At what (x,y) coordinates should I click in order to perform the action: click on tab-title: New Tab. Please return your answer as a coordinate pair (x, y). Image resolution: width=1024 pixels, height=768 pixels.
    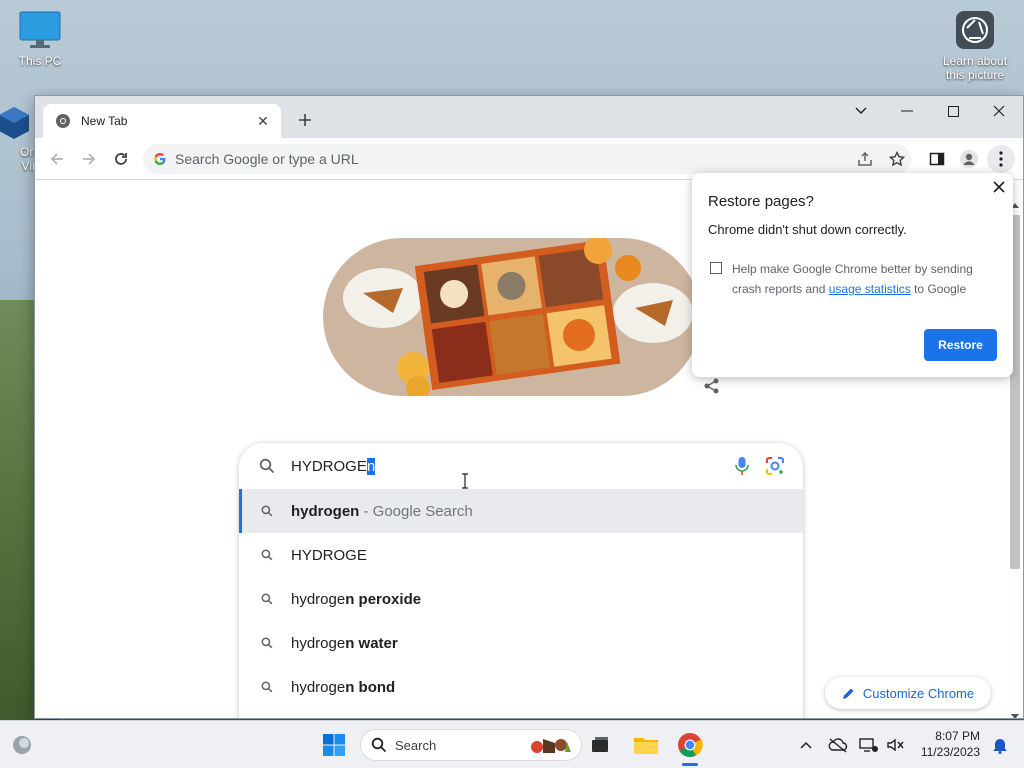
    Looking at the image, I should click on (104, 121).